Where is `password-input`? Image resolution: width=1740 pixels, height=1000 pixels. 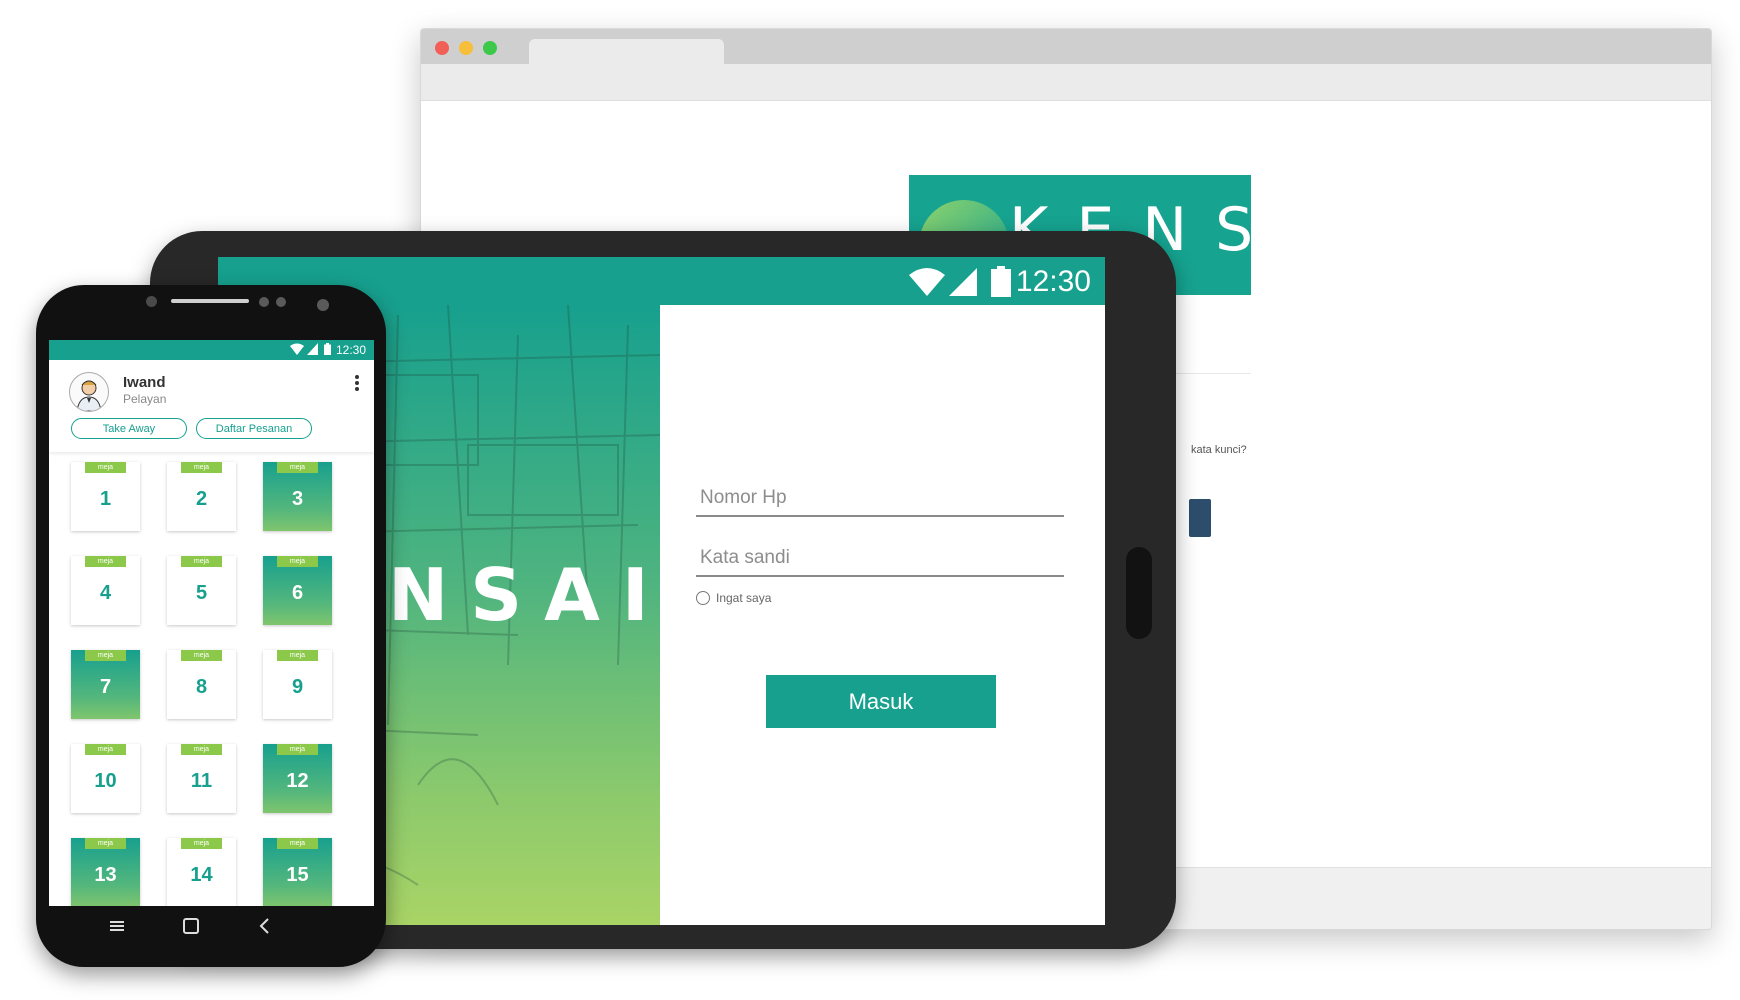 password-input is located at coordinates (884, 558).